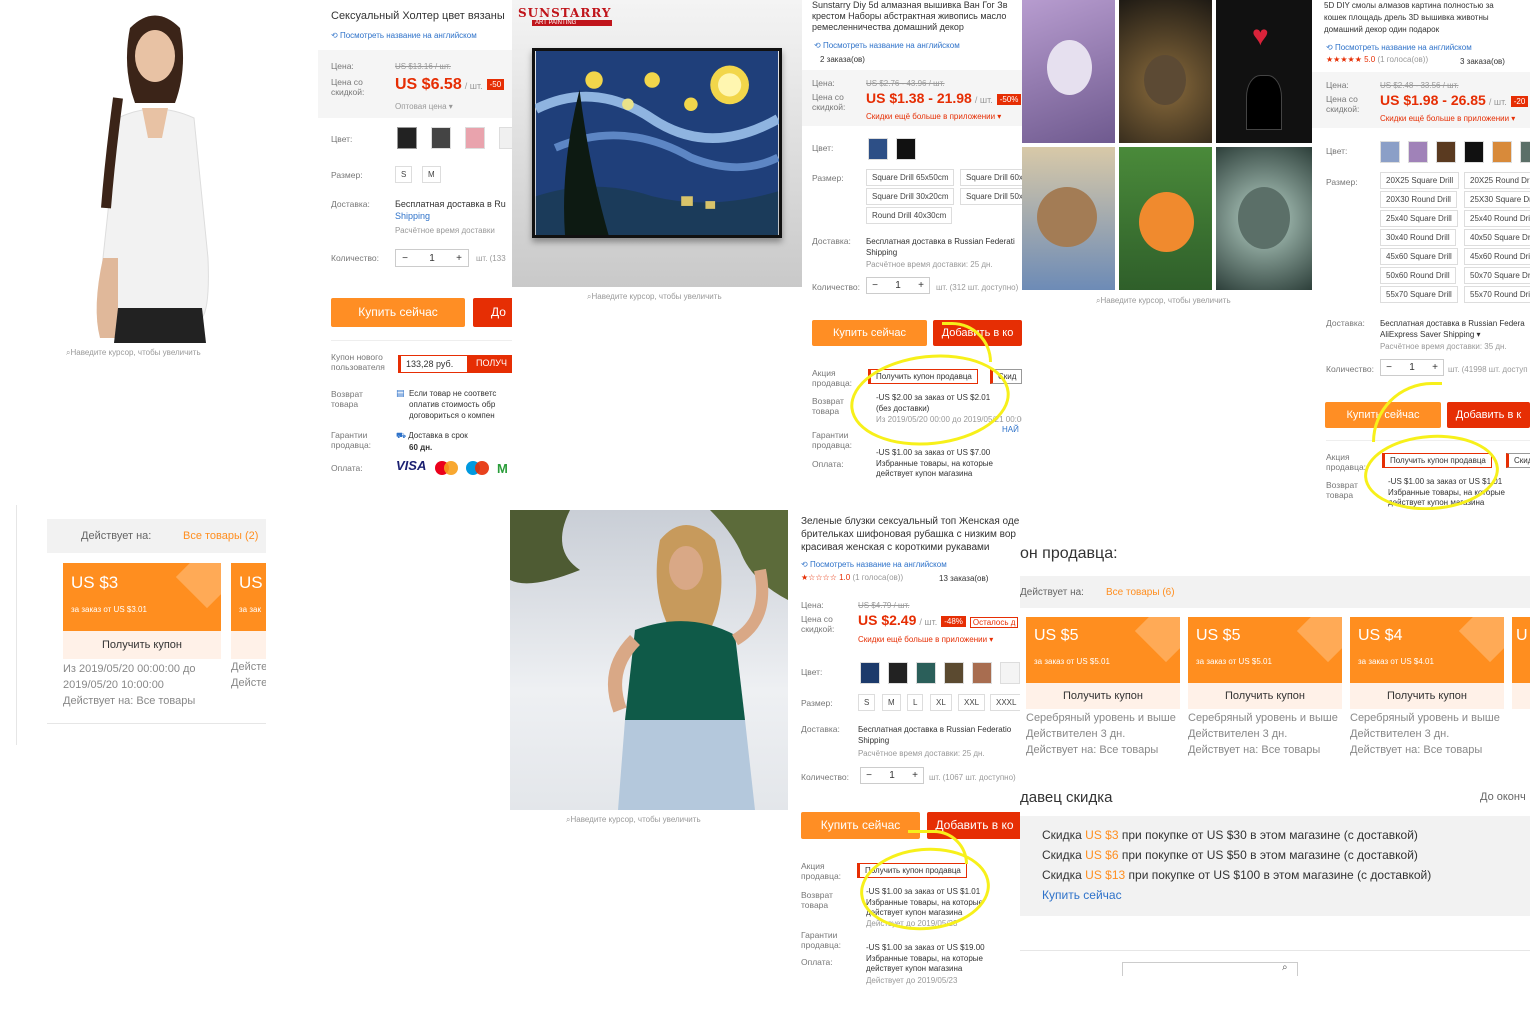  I want to click on color-swatch-dark, so click(906, 149).